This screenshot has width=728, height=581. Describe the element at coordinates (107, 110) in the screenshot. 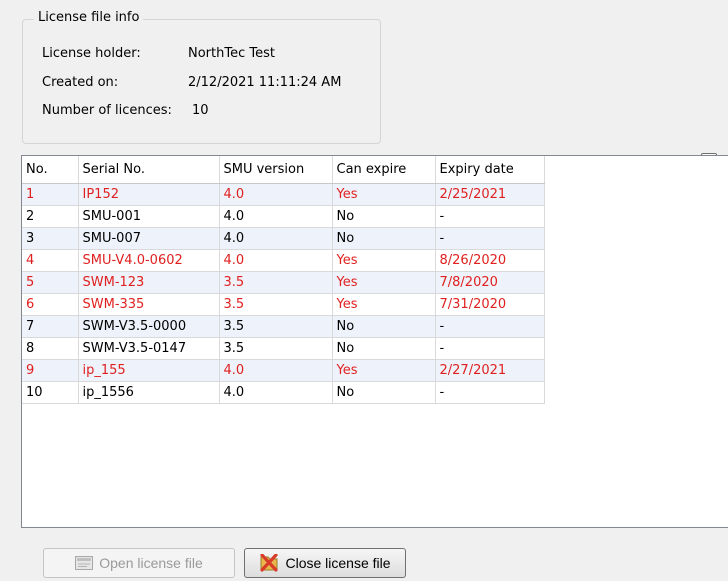

I see `licence-count-label: Number of licences:` at that location.